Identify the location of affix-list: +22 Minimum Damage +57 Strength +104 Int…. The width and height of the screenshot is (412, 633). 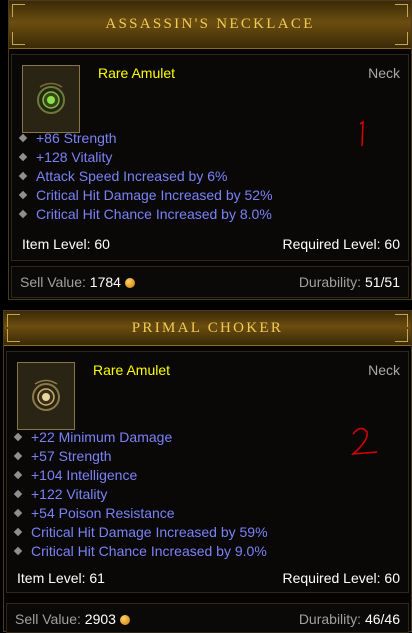
(140, 494).